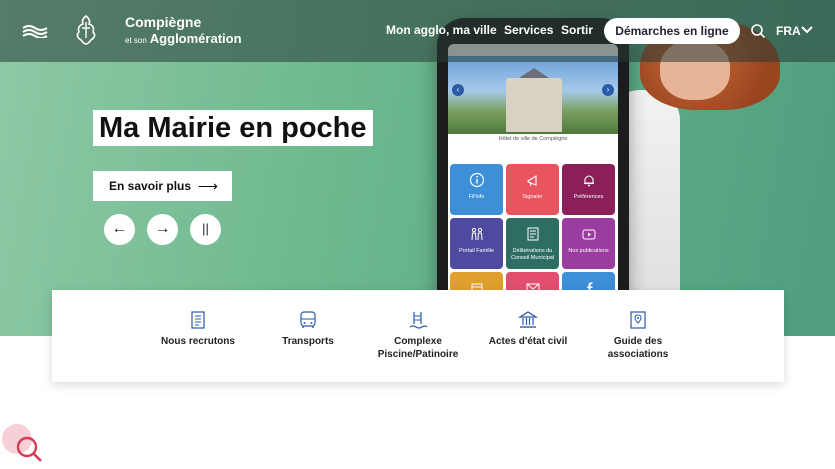 This screenshot has height=469, width=835. Describe the element at coordinates (136, 40) in the screenshot. I see `brand-sub-small: et son` at that location.